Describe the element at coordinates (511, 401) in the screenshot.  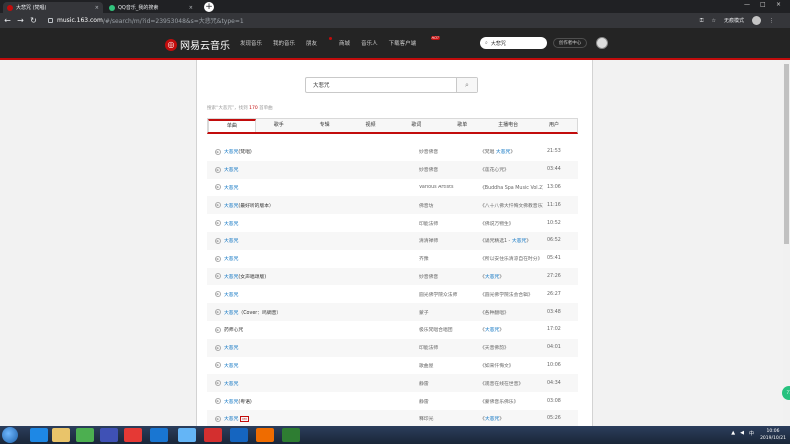
I see `song-album: 《蒙佛音乐佛乐》` at that location.